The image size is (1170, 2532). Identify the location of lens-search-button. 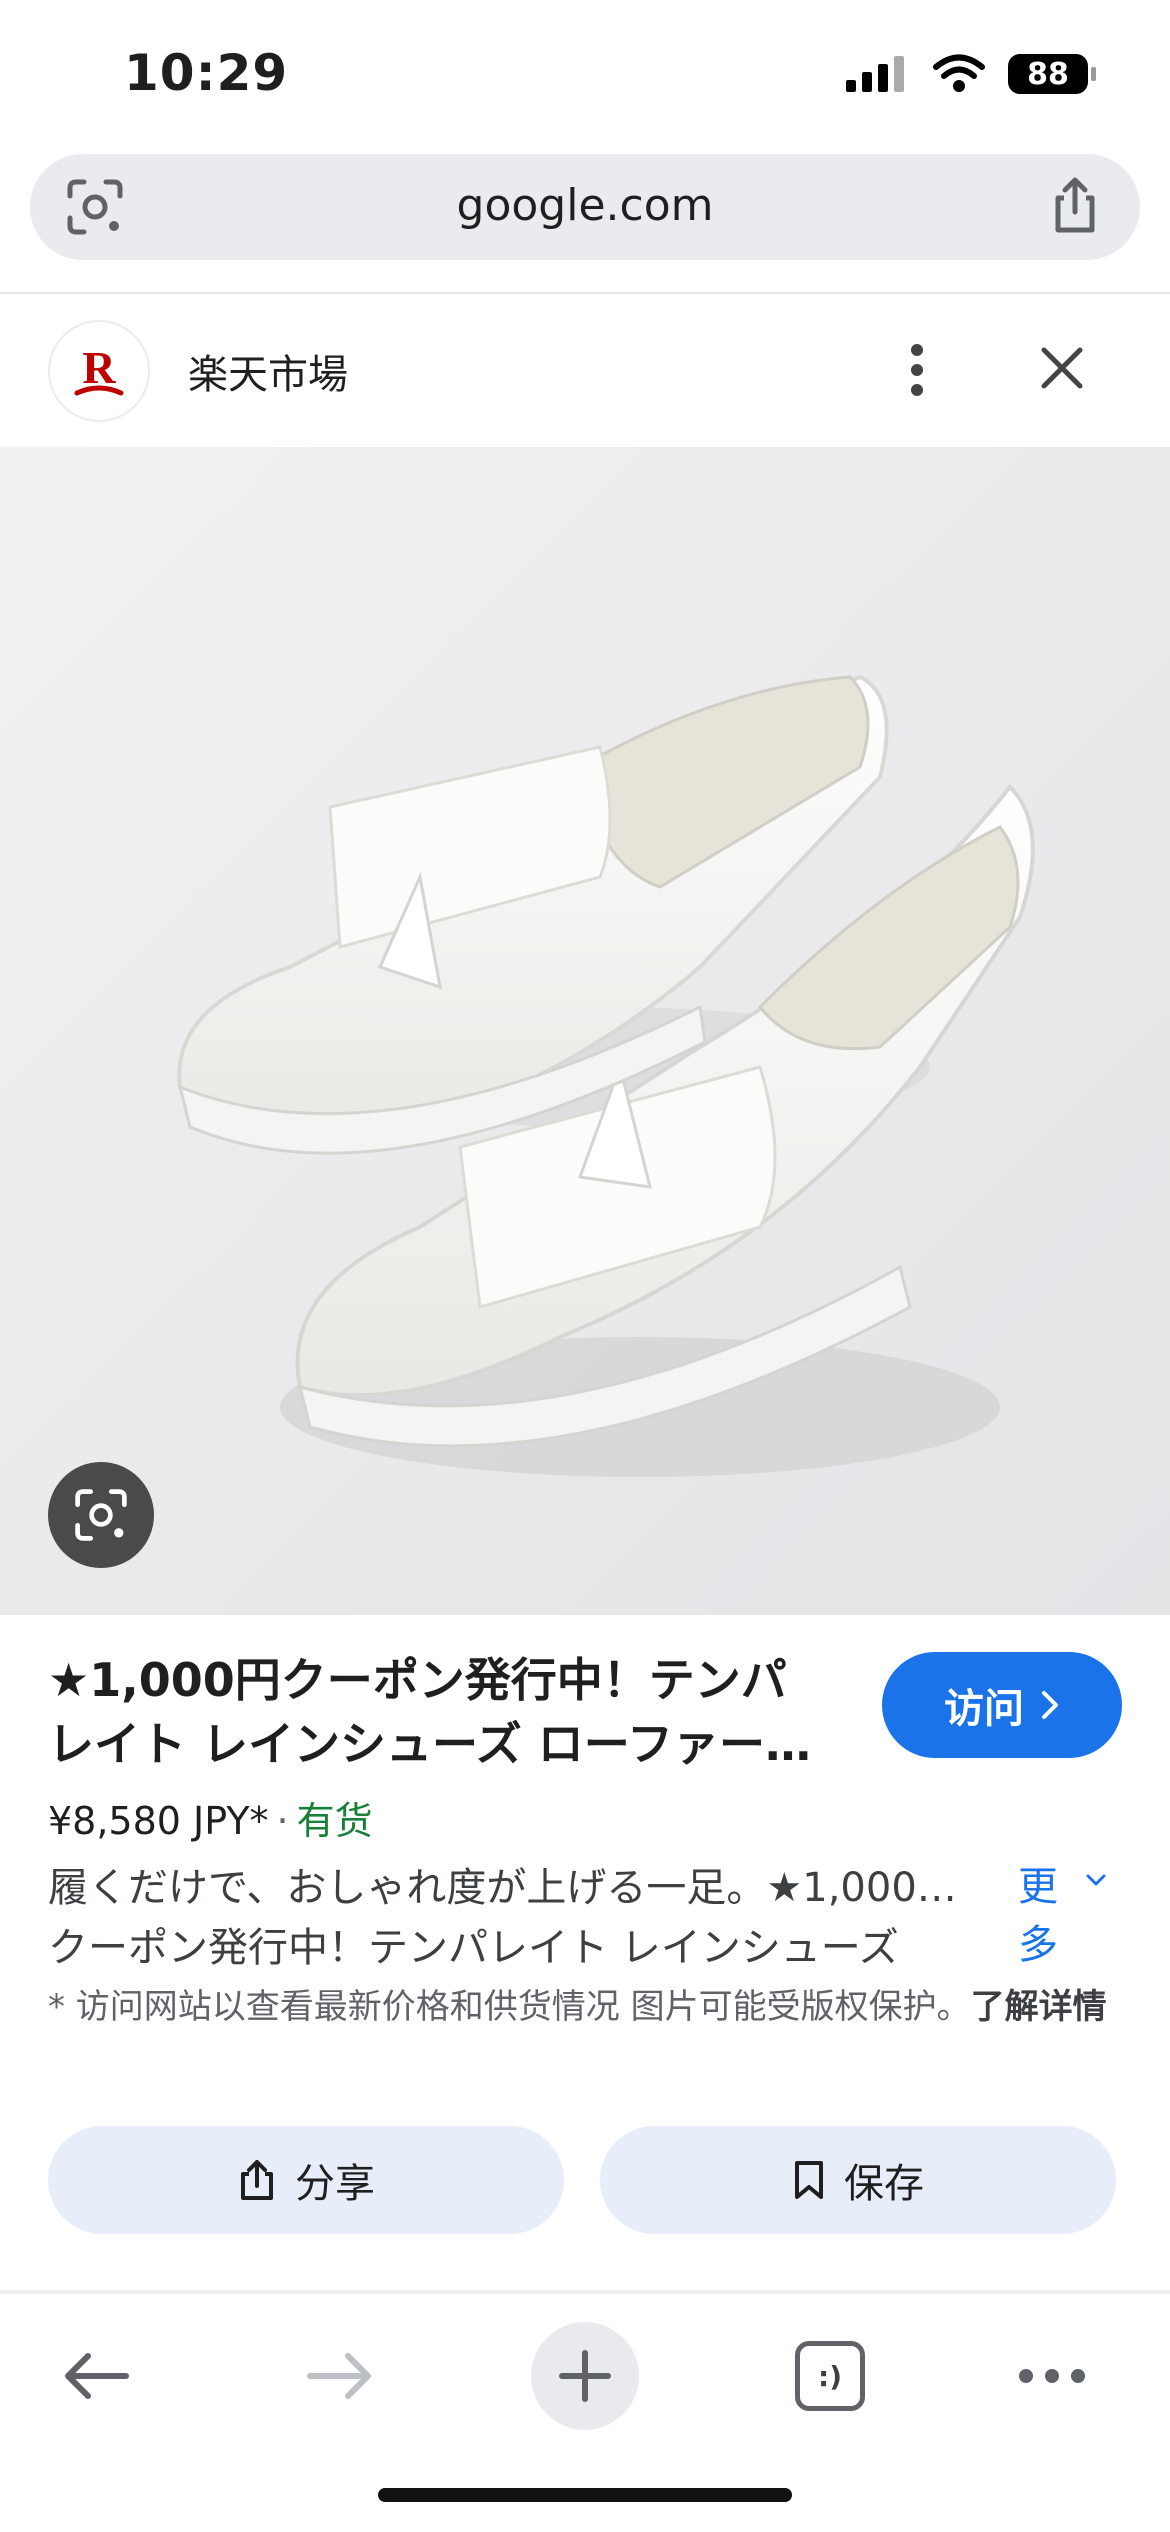
(101, 1515).